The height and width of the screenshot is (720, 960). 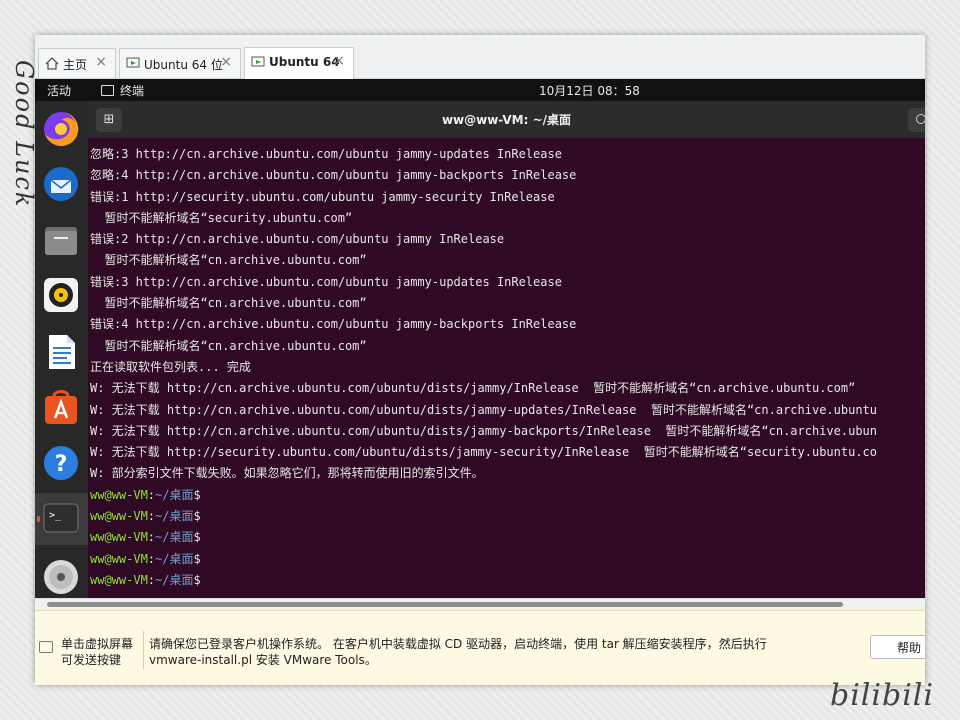 I want to click on writer-icon, so click(x=61, y=352).